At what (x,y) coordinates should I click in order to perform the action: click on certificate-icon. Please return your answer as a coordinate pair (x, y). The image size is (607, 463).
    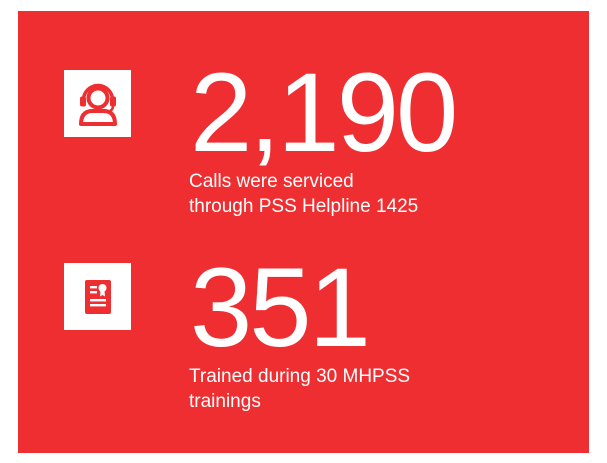
    Looking at the image, I should click on (97, 296).